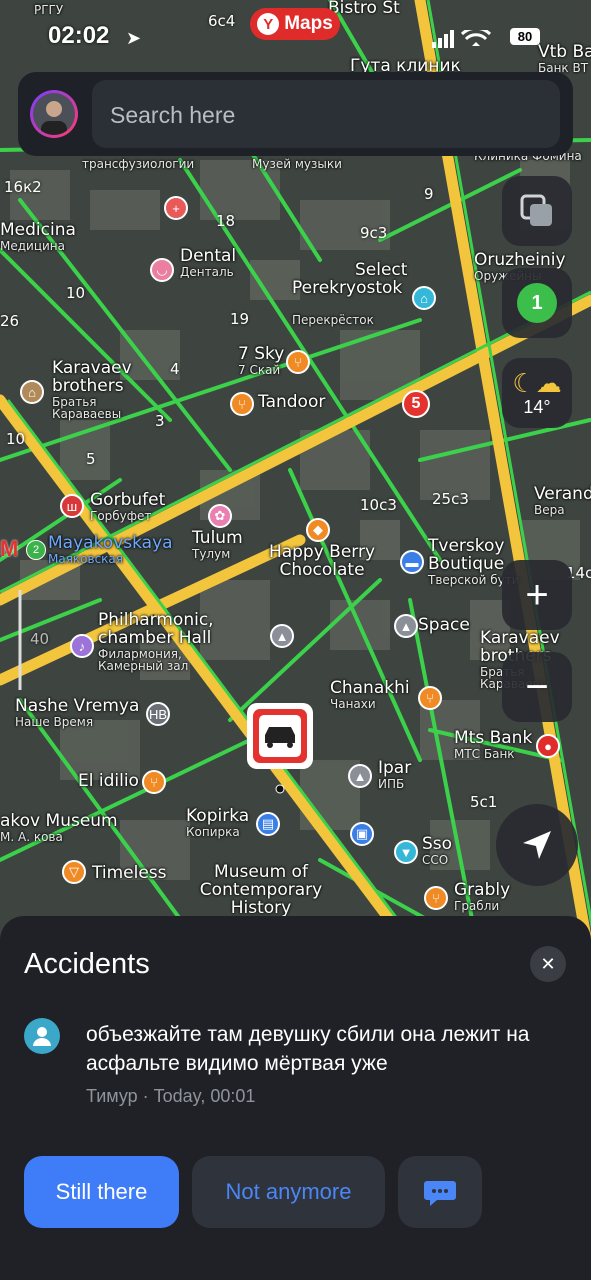  What do you see at coordinates (42, 1036) in the screenshot?
I see `user-avatar-icon` at bounding box center [42, 1036].